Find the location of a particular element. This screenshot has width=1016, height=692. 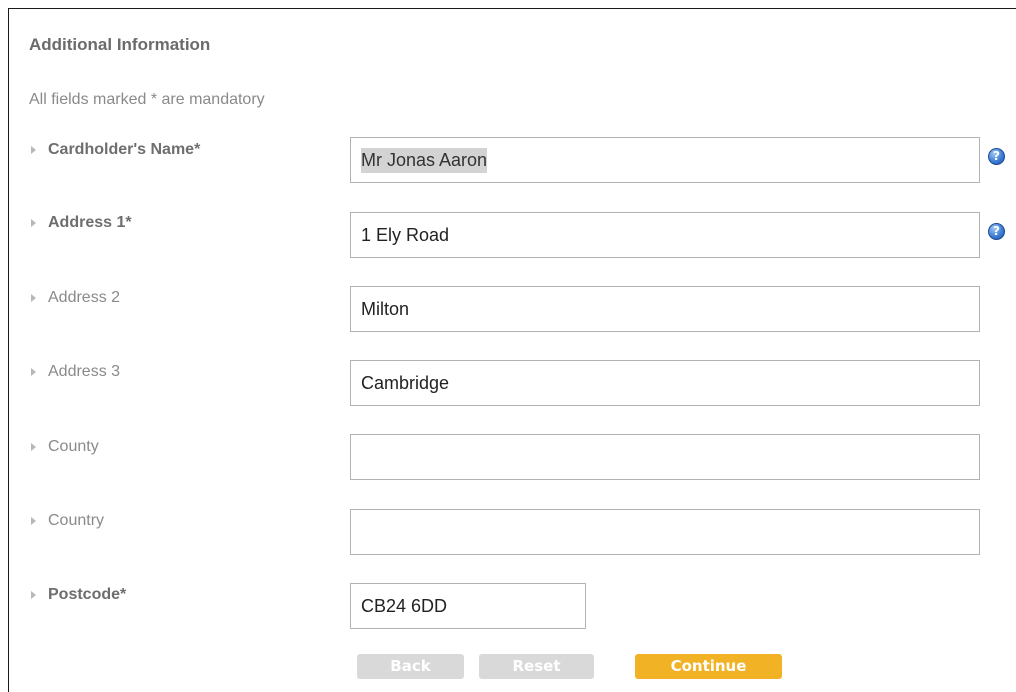

country-input is located at coordinates (665, 532).